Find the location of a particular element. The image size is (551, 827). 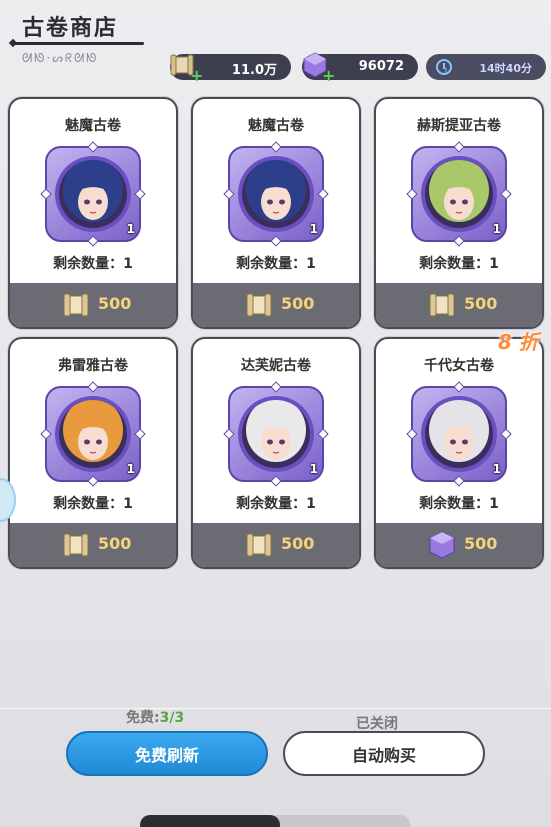

card-title: 赫斯提亚古卷 is located at coordinates (459, 126).